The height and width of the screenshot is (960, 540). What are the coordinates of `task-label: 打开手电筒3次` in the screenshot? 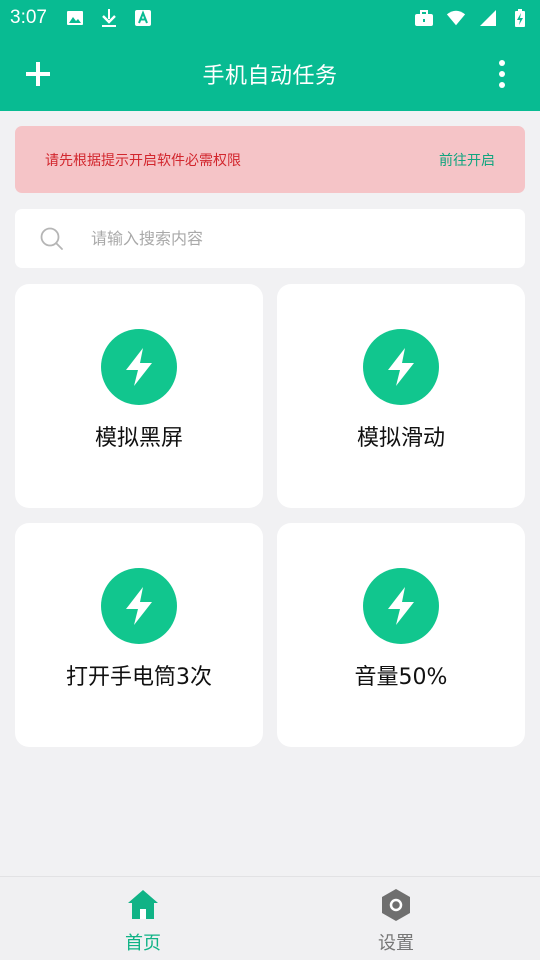 It's located at (139, 677).